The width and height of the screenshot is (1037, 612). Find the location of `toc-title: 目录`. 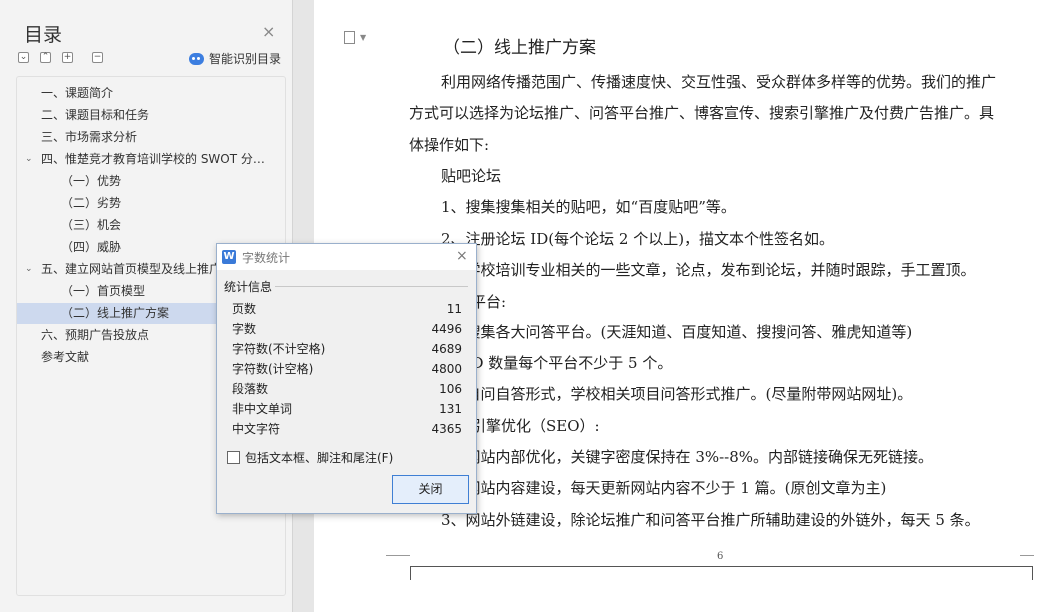

toc-title: 目录 is located at coordinates (43, 35).